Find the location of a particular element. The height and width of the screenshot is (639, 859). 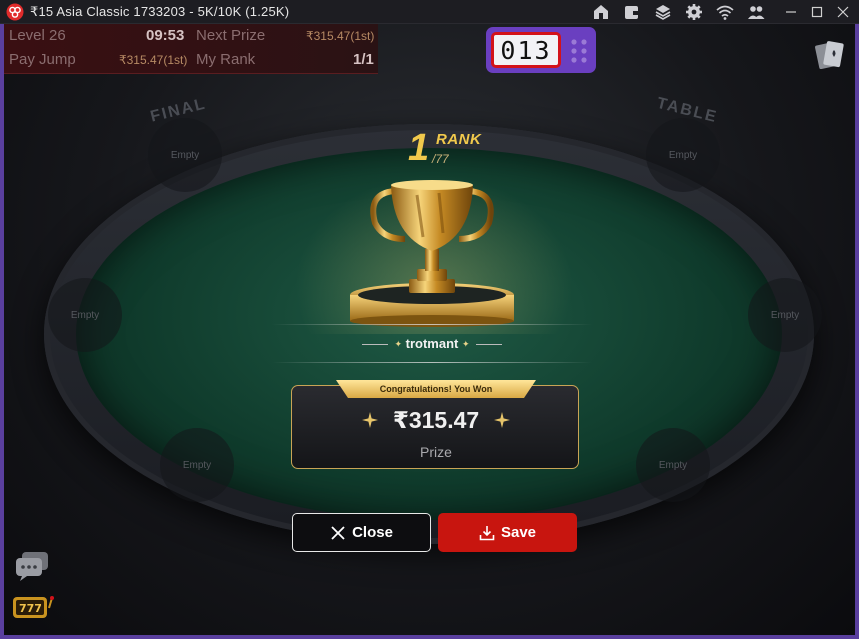

my-rank-label: My Rank is located at coordinates (226, 59).